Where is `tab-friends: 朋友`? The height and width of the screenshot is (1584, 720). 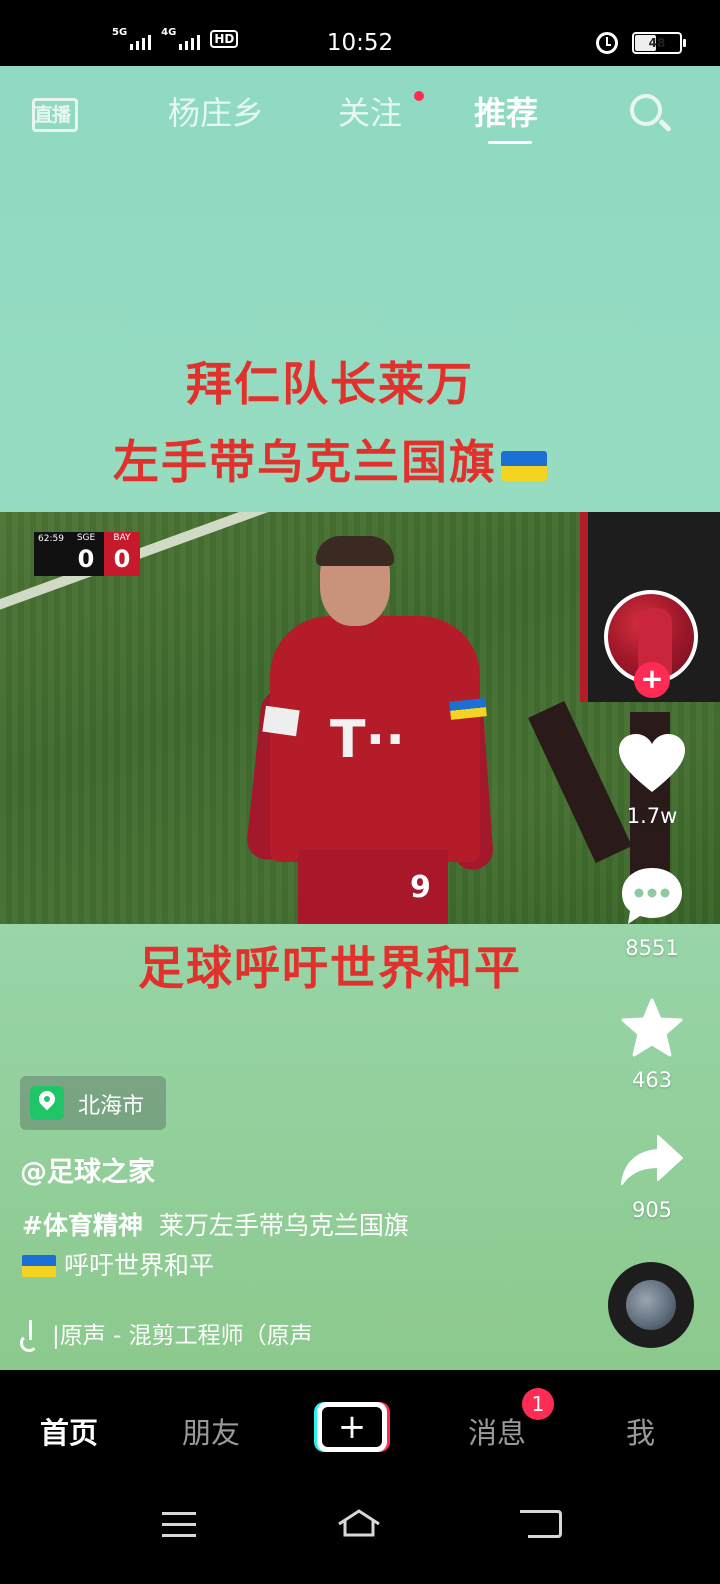 tab-friends: 朋友 is located at coordinates (211, 1431).